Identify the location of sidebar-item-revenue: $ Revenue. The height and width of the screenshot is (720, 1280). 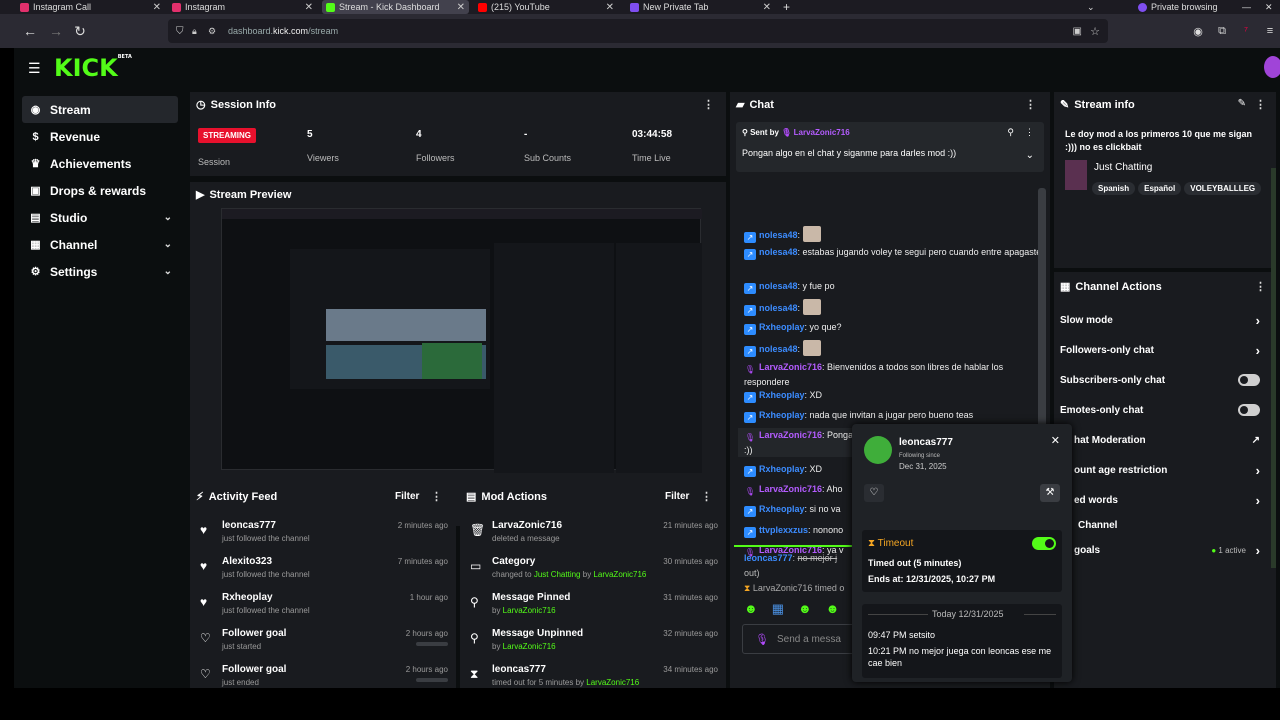
(100, 136).